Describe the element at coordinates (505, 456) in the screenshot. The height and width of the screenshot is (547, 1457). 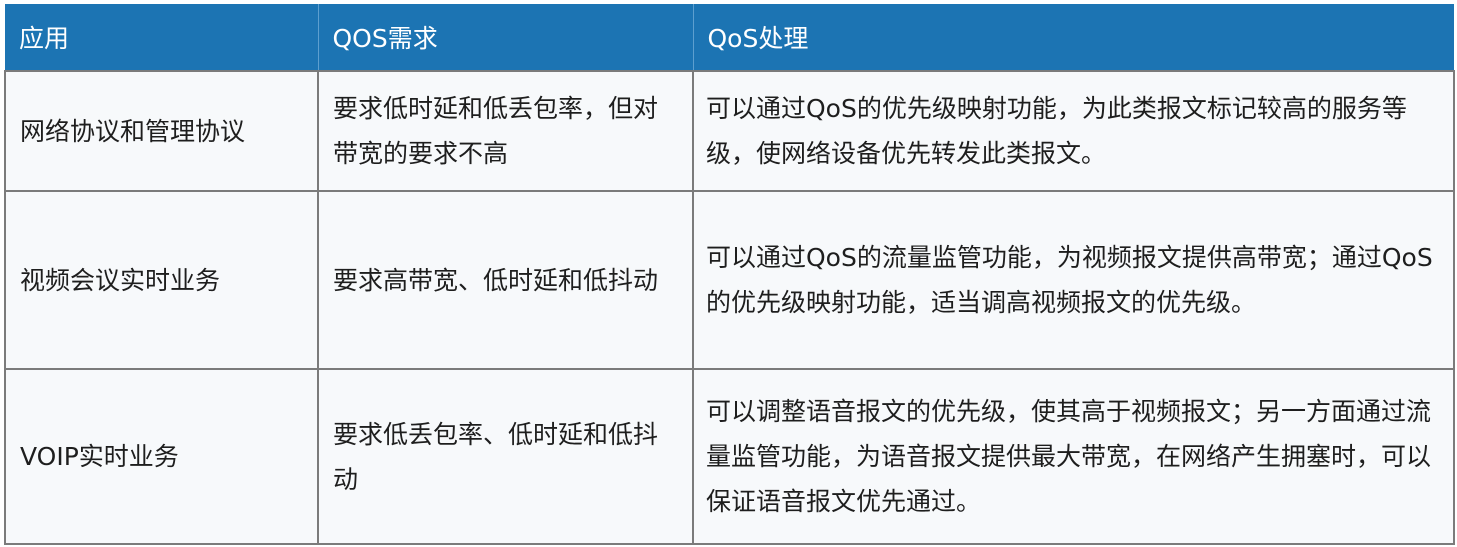
I see `cell-requirement: 要求低丢包率、低时延和低抖动` at that location.